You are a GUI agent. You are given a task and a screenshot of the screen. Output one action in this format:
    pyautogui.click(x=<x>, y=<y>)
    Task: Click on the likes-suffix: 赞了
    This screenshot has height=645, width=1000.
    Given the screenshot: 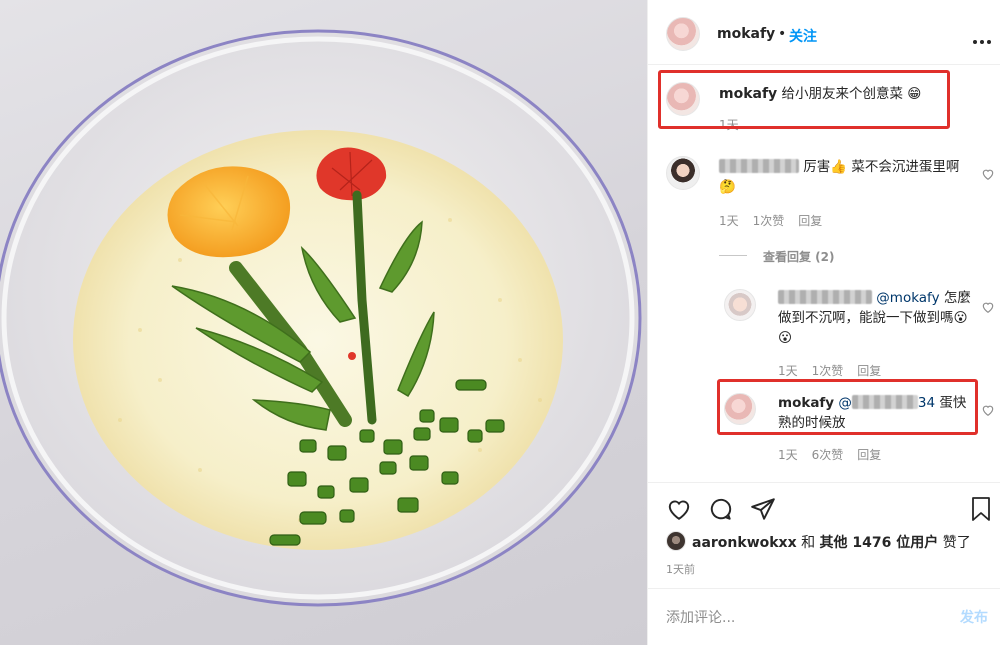 What is the action you would take?
    pyautogui.click(x=956, y=543)
    